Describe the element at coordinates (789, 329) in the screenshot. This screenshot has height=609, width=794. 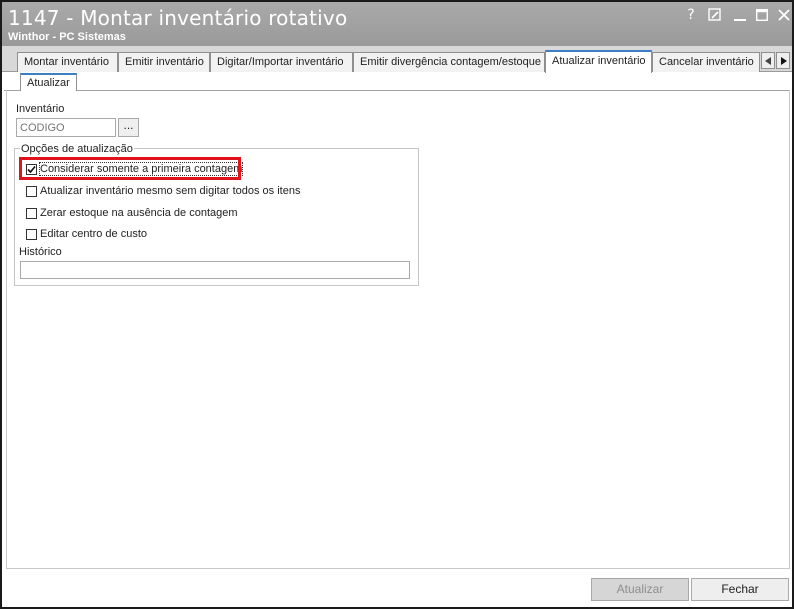
I see `right-panel-border` at that location.